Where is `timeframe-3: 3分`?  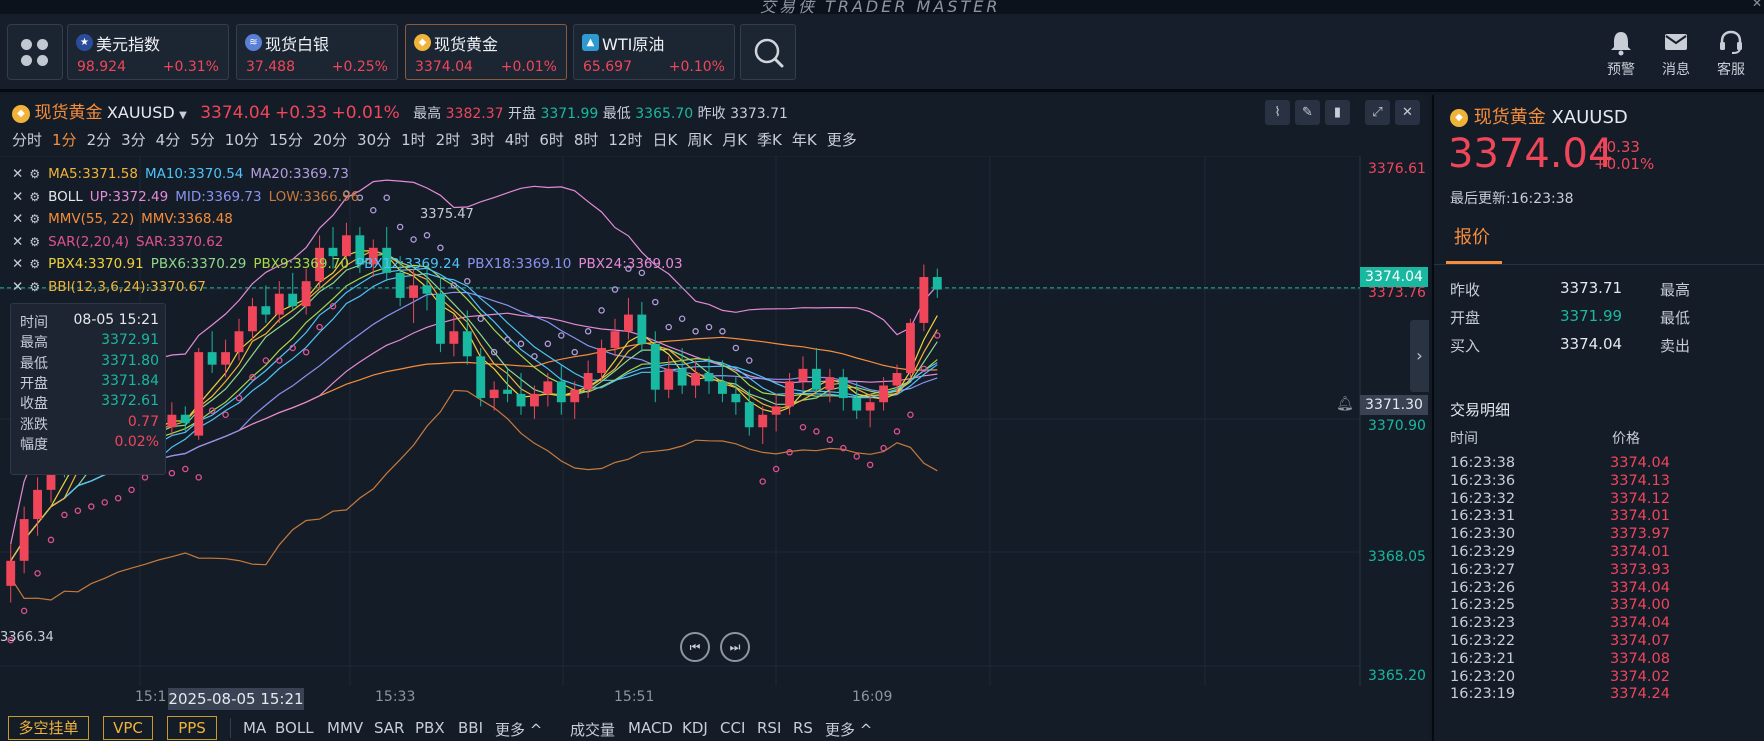
timeframe-3: 3分 is located at coordinates (133, 140).